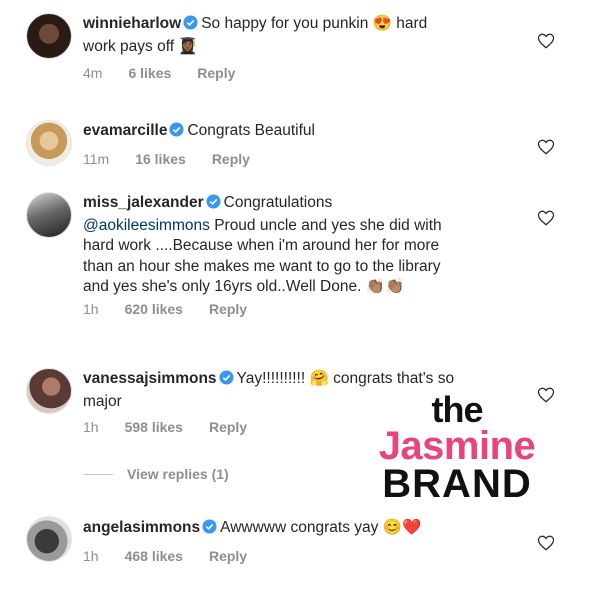 The width and height of the screenshot is (595, 595). I want to click on comment-line: major, so click(102, 401).